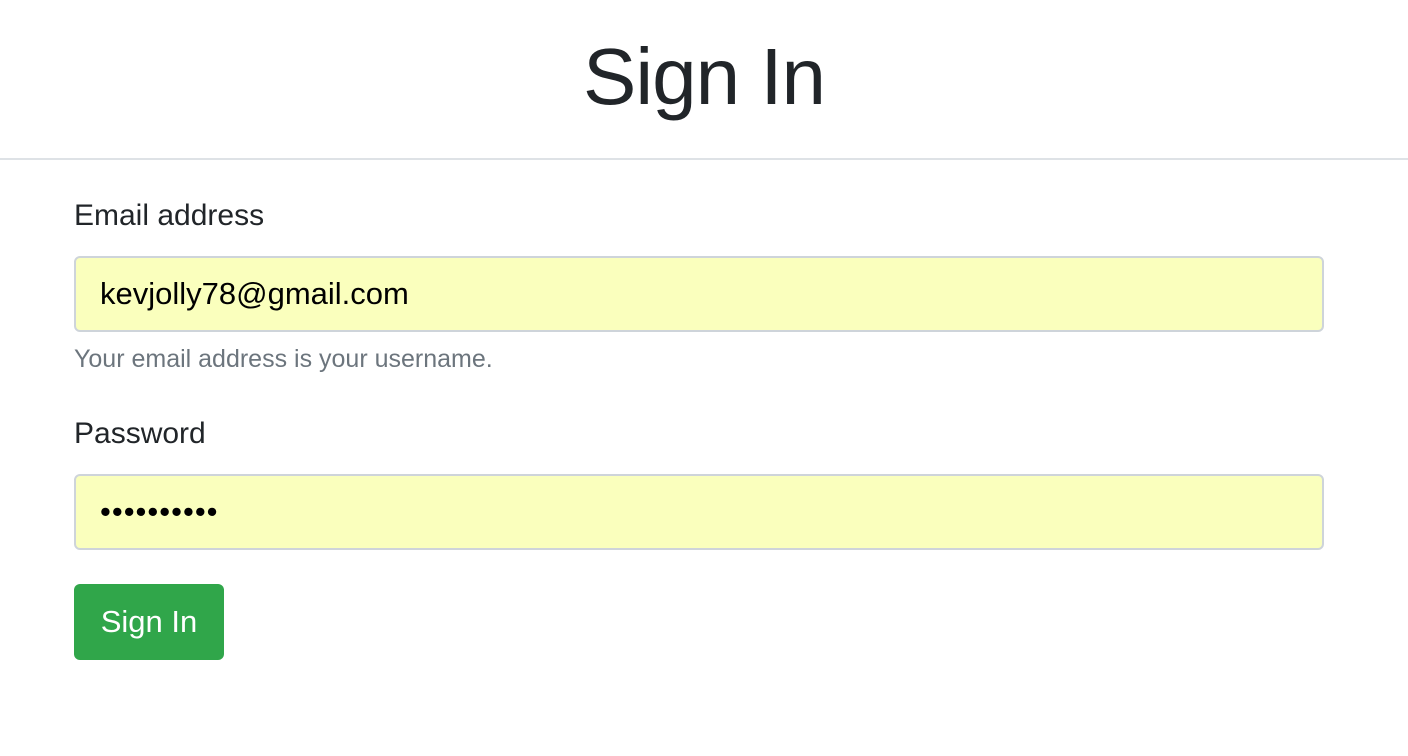 The width and height of the screenshot is (1408, 756). I want to click on password-field, so click(699, 512).